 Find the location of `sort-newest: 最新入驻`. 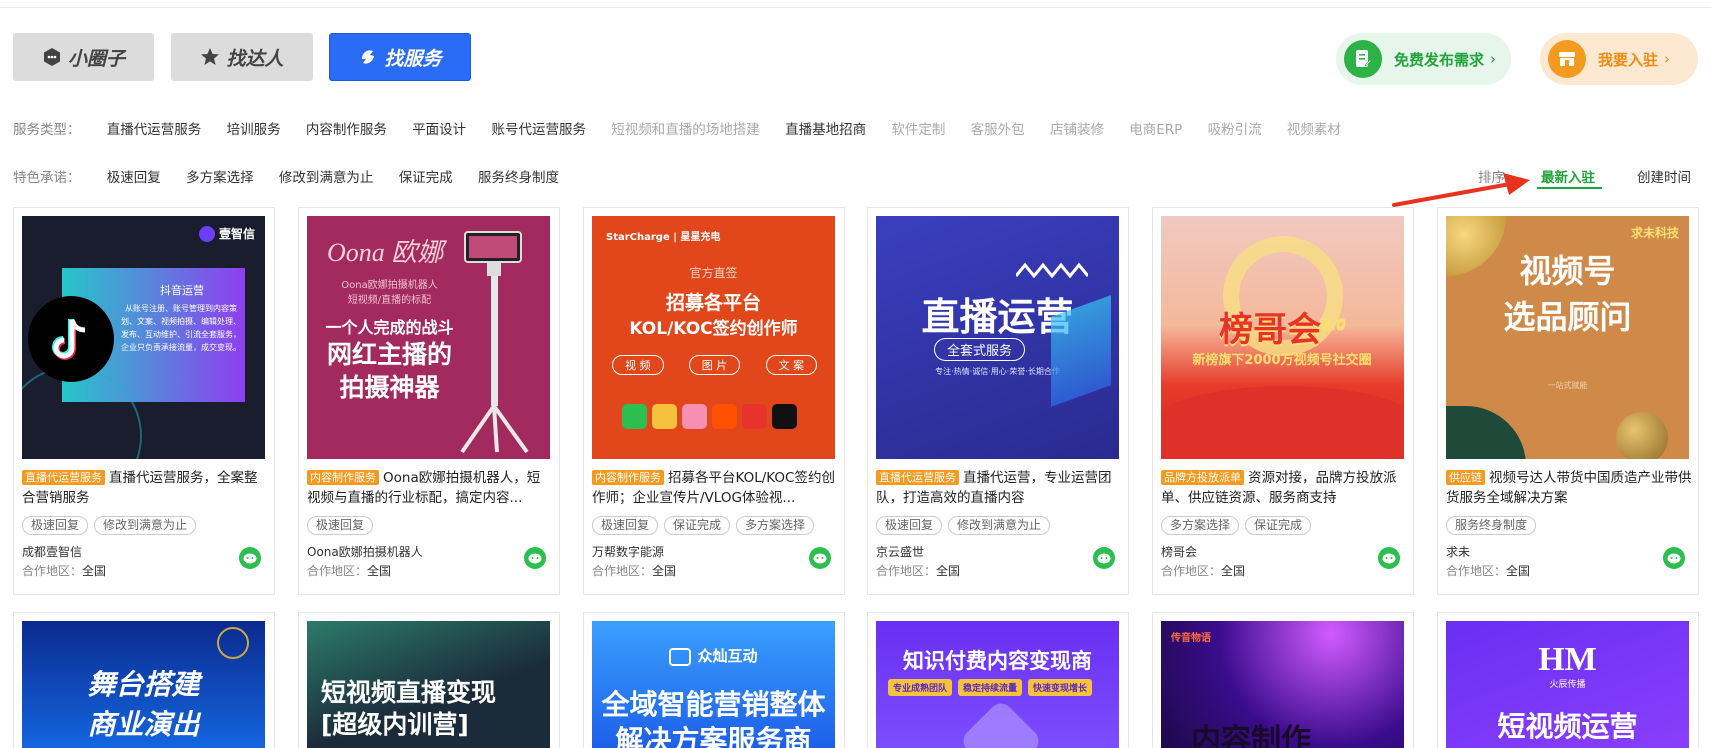

sort-newest: 最新入驻 is located at coordinates (1568, 176).